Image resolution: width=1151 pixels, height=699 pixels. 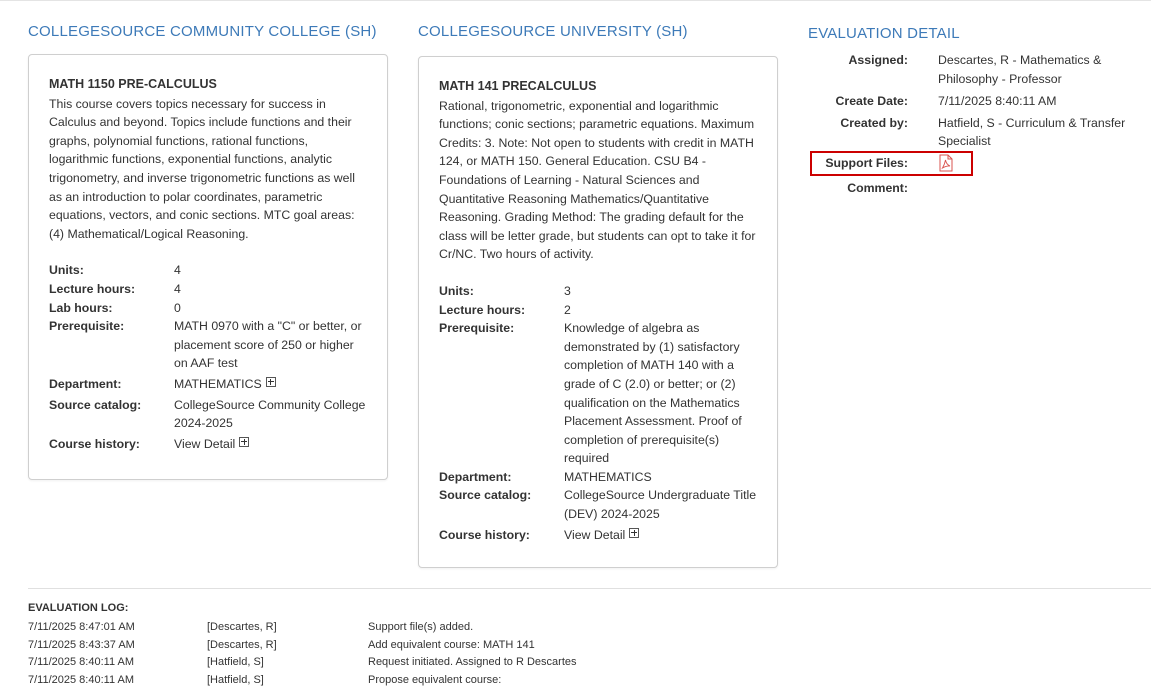 What do you see at coordinates (81, 307) in the screenshot?
I see `lab-hours-label: Lab hours:` at bounding box center [81, 307].